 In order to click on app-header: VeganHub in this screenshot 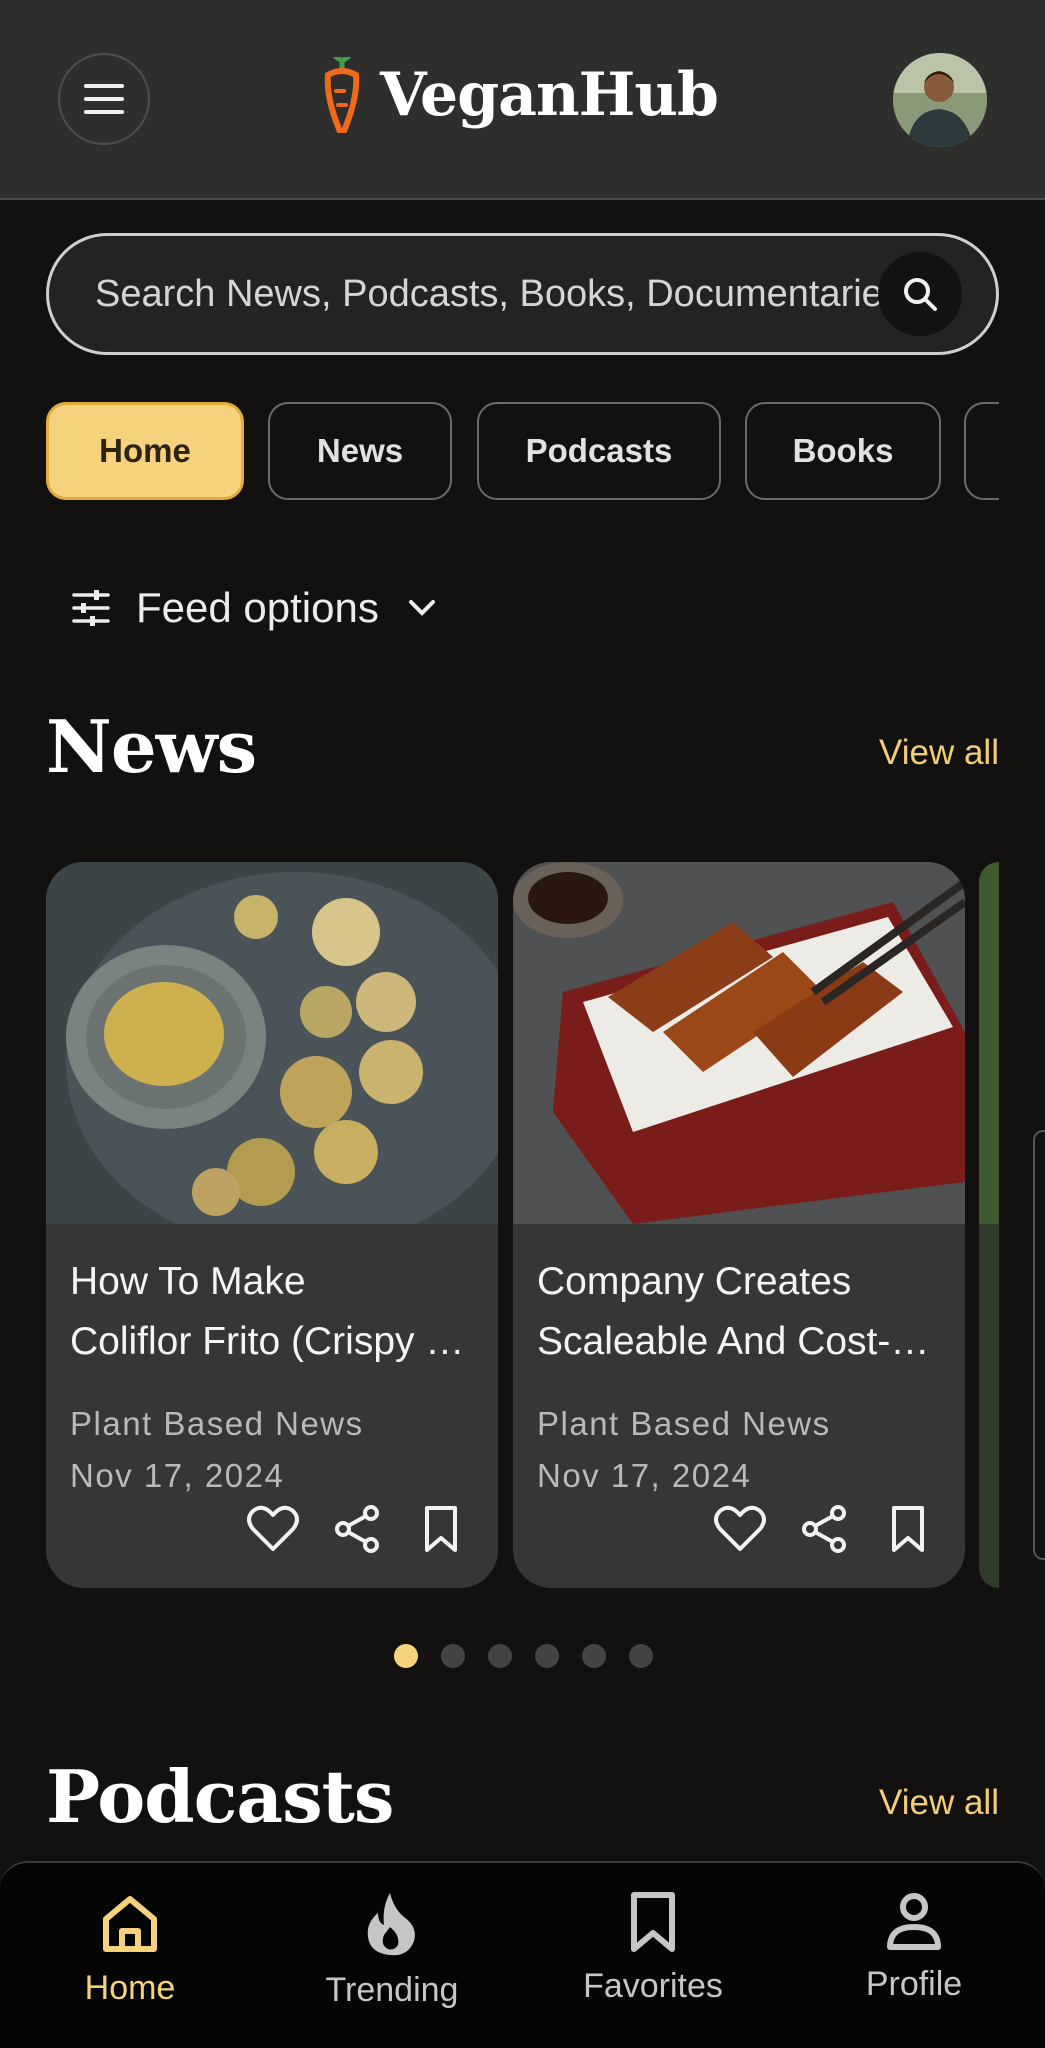, I will do `click(522, 100)`.